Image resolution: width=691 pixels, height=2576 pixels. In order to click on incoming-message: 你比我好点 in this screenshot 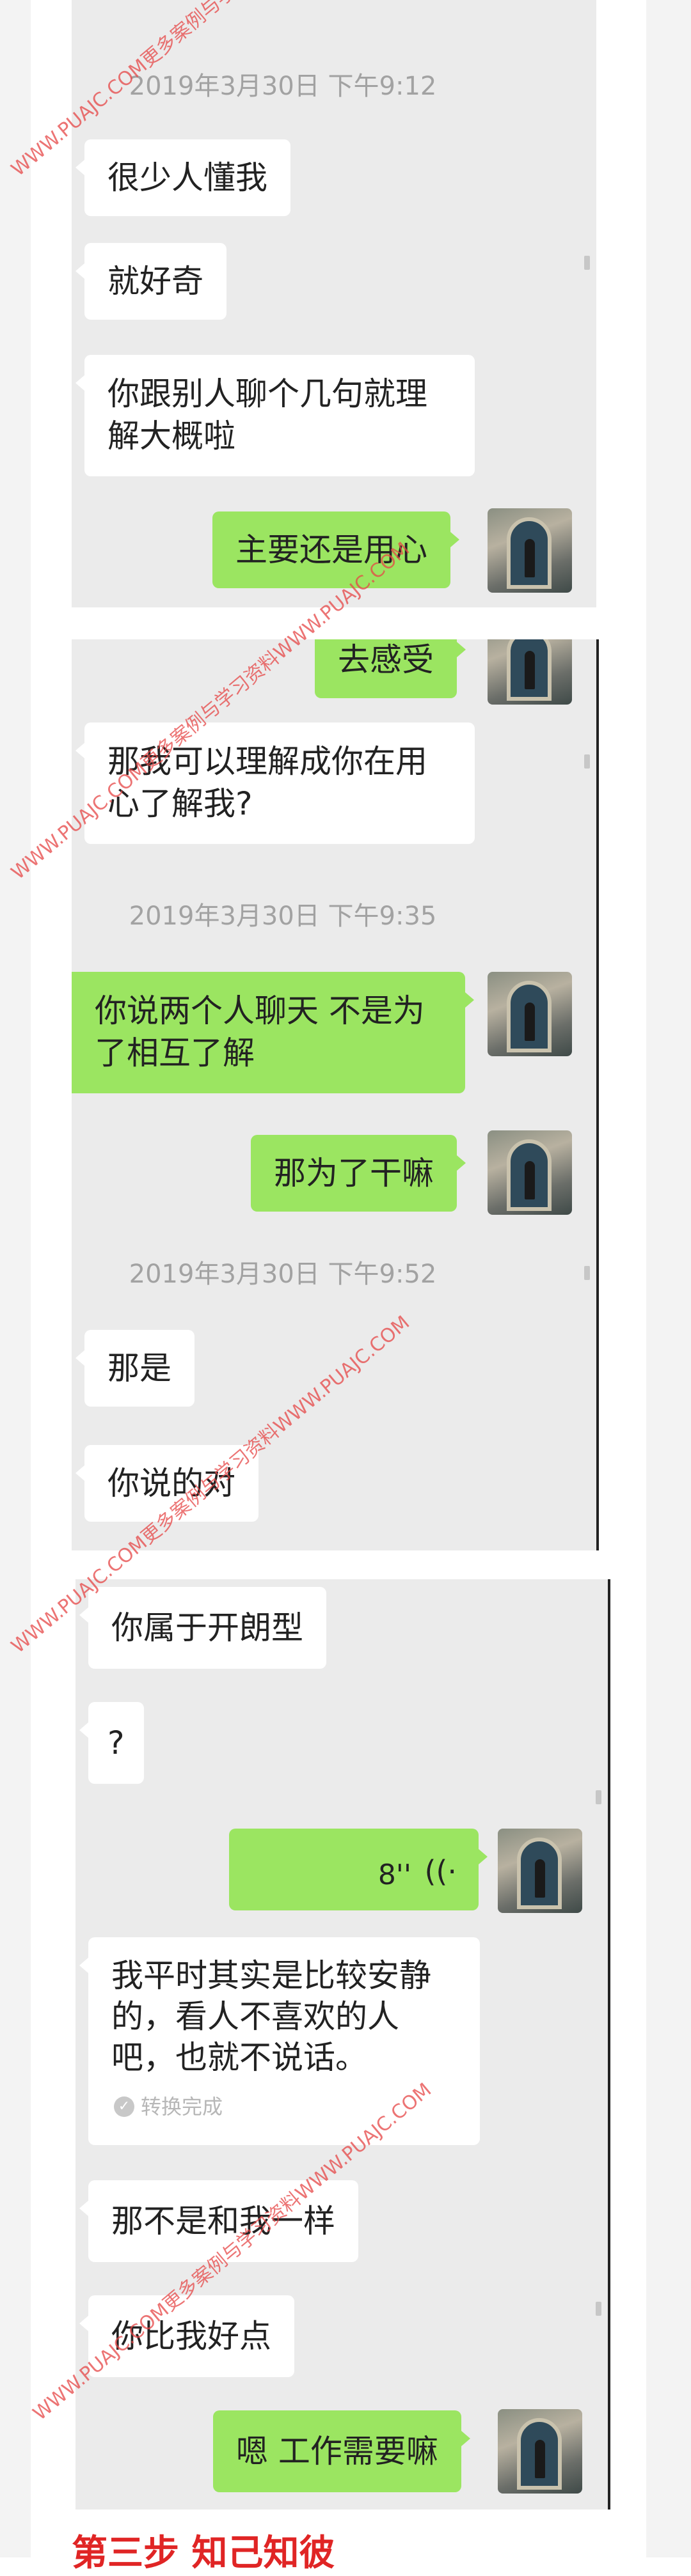, I will do `click(186, 2336)`.